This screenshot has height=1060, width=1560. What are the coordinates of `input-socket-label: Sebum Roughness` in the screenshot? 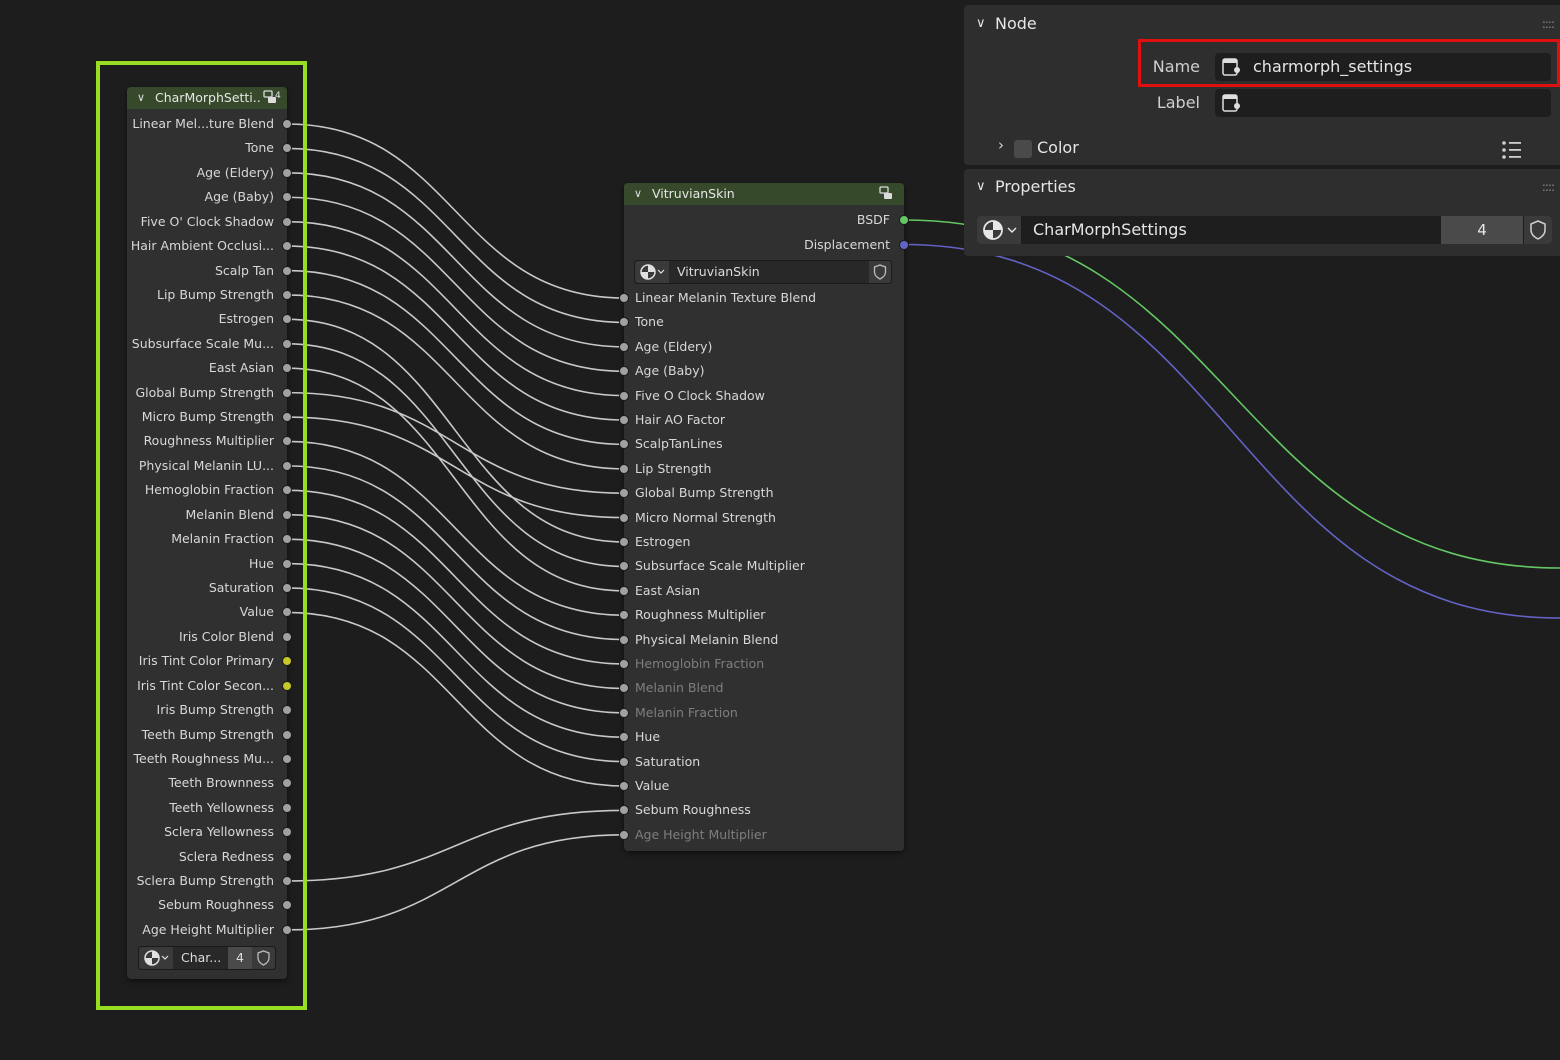 It's located at (693, 810).